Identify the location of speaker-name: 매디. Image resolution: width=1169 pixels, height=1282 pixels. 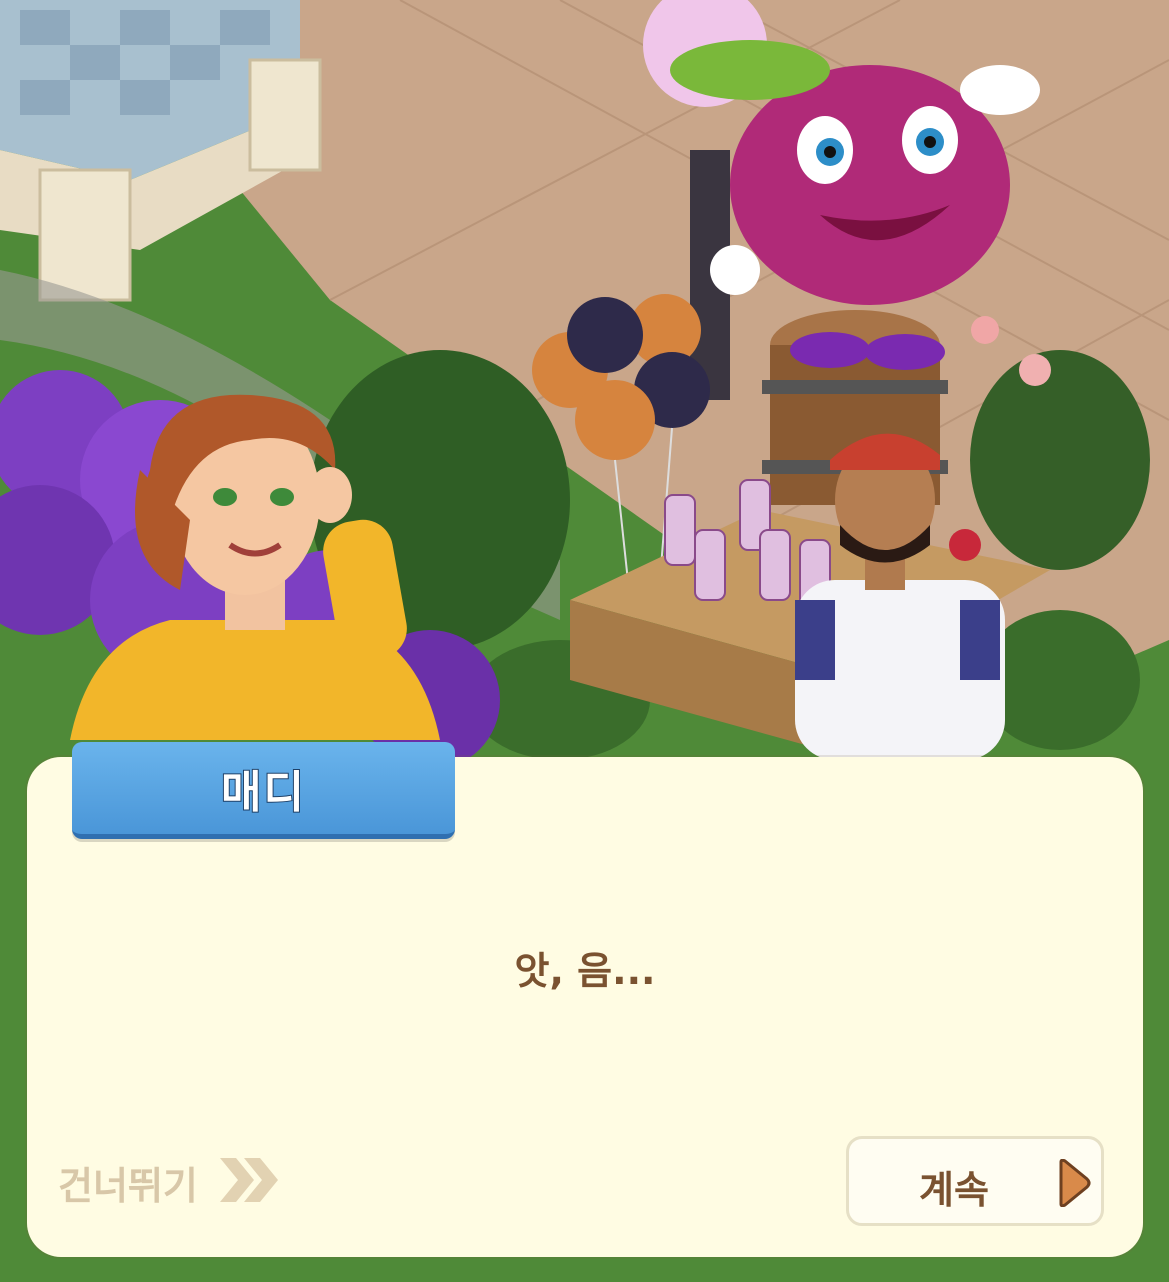
(263, 792).